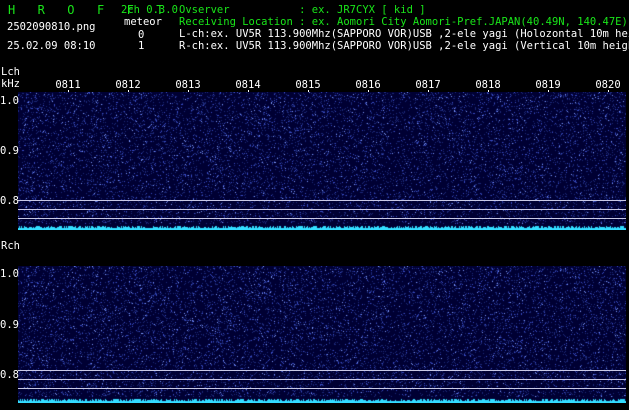 The width and height of the screenshot is (629, 410). Describe the element at coordinates (143, 22) in the screenshot. I see `meteor-label: meteor` at that location.